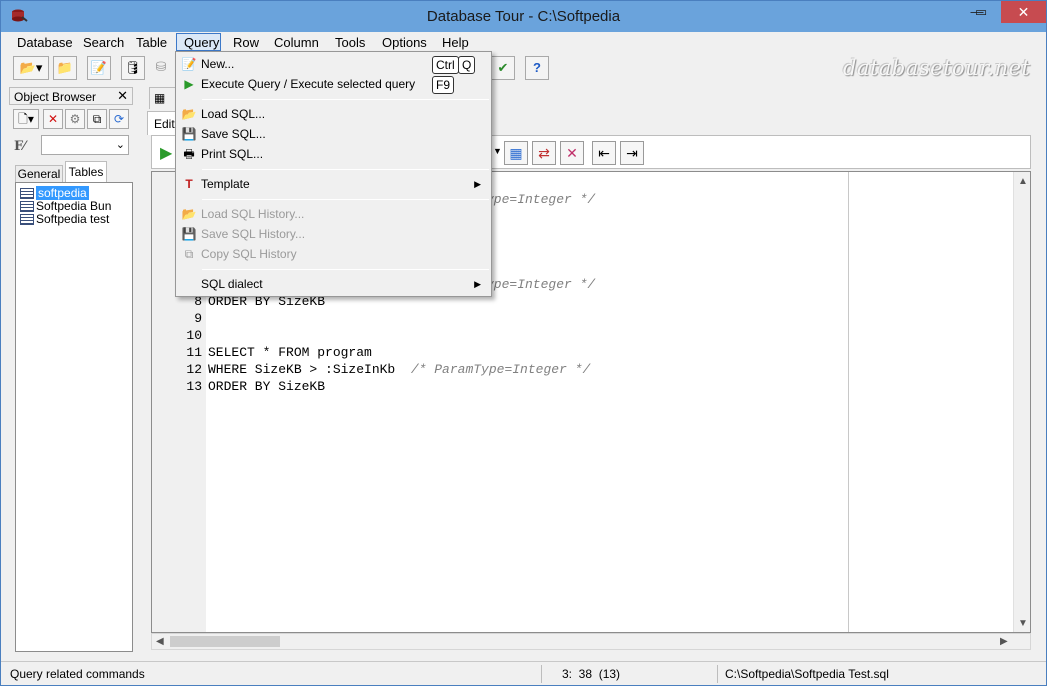 The width and height of the screenshot is (1047, 686). Describe the element at coordinates (194, 352) in the screenshot. I see `line-number: 11` at that location.